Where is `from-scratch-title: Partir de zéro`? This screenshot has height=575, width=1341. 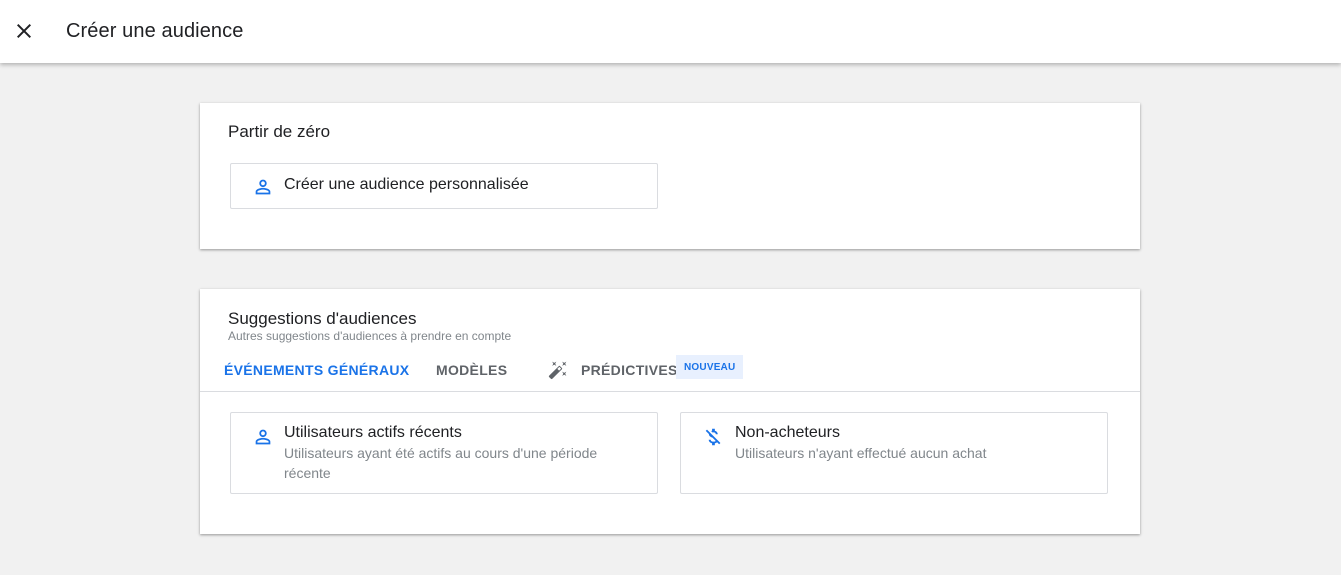
from-scratch-title: Partir de zéro is located at coordinates (279, 131).